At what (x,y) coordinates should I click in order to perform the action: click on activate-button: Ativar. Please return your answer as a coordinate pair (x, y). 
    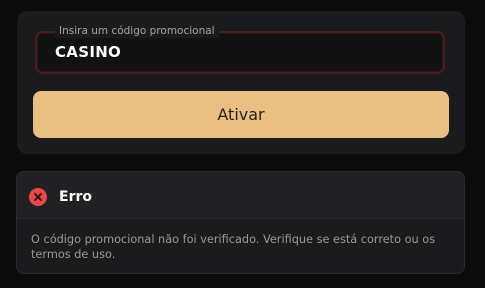
    Looking at the image, I should click on (241, 114).